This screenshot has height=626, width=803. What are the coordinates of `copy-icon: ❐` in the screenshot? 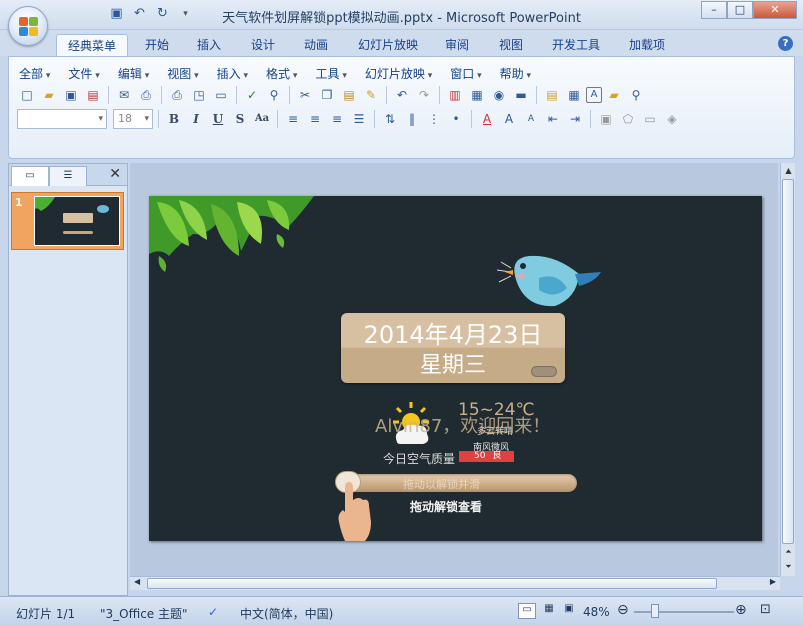 It's located at (327, 95).